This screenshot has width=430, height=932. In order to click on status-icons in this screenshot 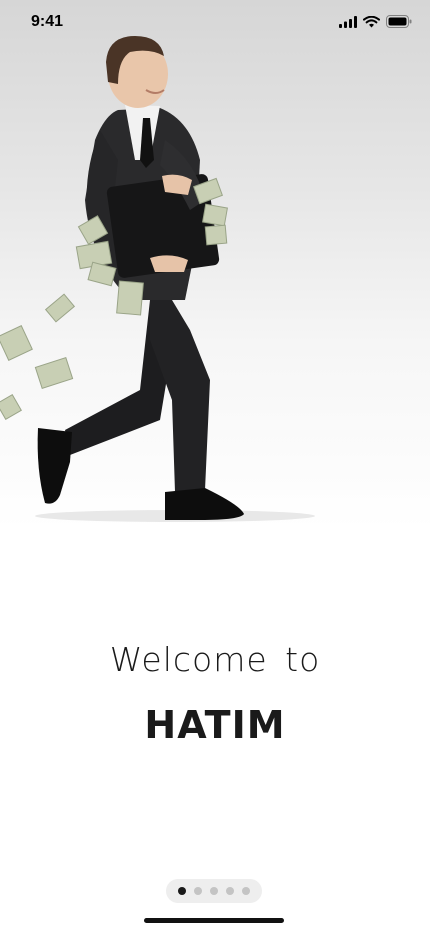, I will do `click(375, 24)`.